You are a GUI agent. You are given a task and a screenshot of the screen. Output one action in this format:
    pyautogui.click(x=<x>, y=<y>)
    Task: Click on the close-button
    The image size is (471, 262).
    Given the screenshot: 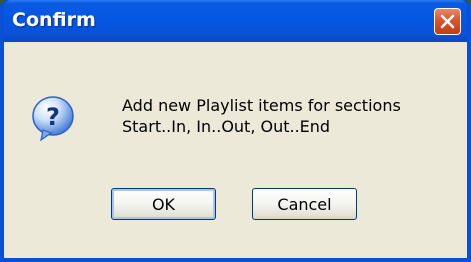 What is the action you would take?
    pyautogui.click(x=447, y=21)
    